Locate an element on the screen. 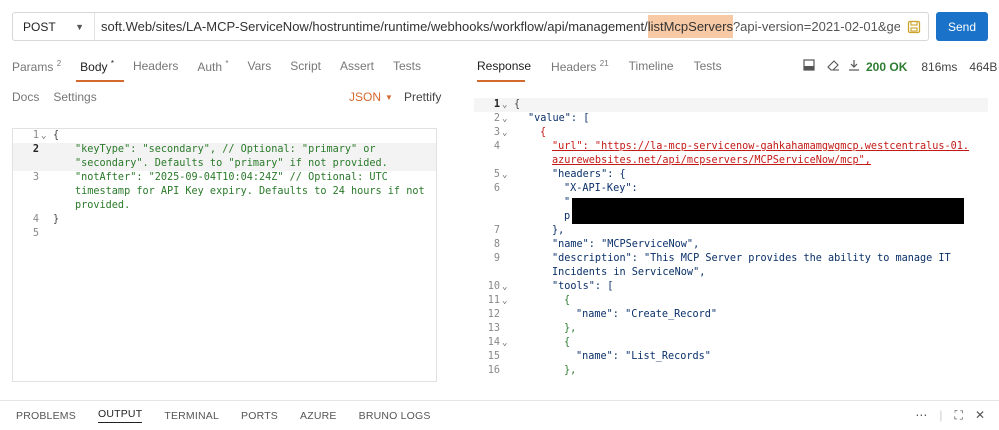 This screenshot has width=999, height=430. tab-settings: Settings is located at coordinates (74, 97).